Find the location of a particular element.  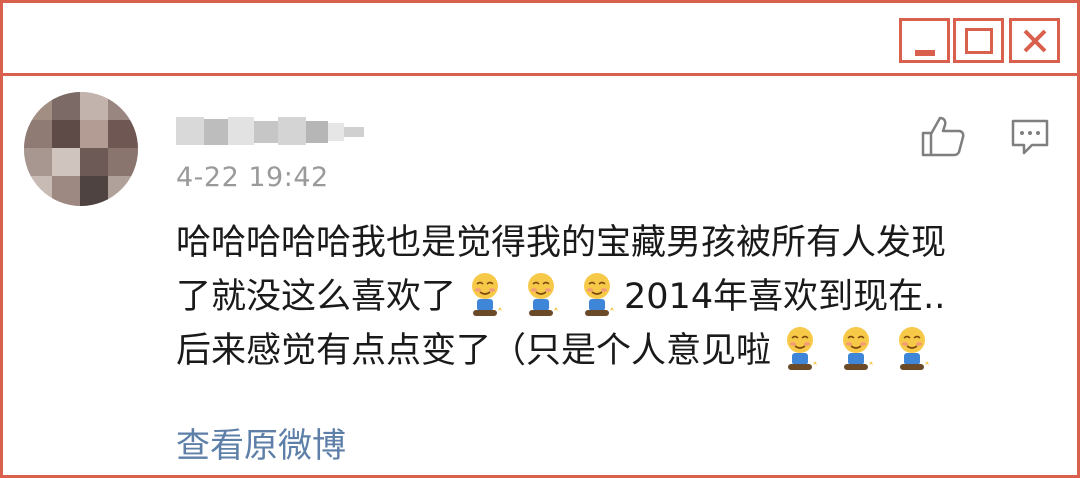

comment-line-2-text: 了就没这么喜欢了 is located at coordinates (316, 297).